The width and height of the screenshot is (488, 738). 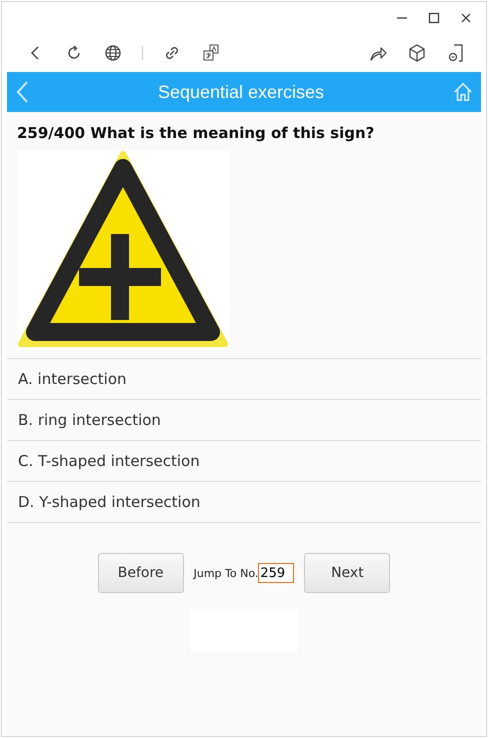 What do you see at coordinates (434, 18) in the screenshot?
I see `maximize-icon` at bounding box center [434, 18].